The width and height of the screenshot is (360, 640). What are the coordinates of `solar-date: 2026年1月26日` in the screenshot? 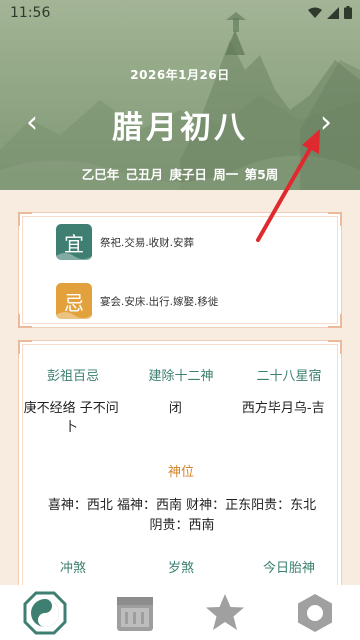 It's located at (180, 75).